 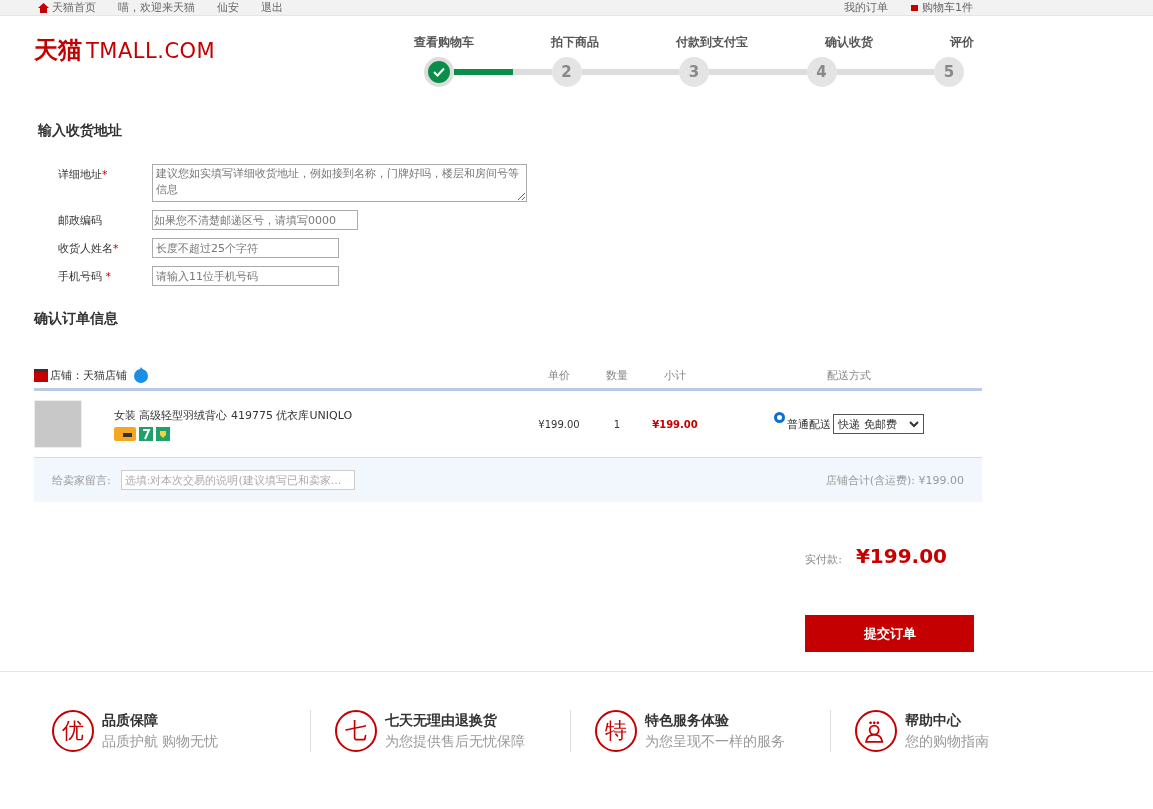 What do you see at coordinates (821, 72) in the screenshot?
I see `step-number: 4` at bounding box center [821, 72].